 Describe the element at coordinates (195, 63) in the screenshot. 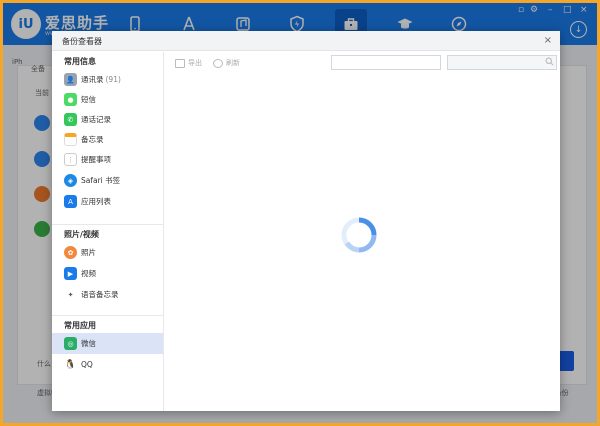

I see `export-label: 导出` at that location.